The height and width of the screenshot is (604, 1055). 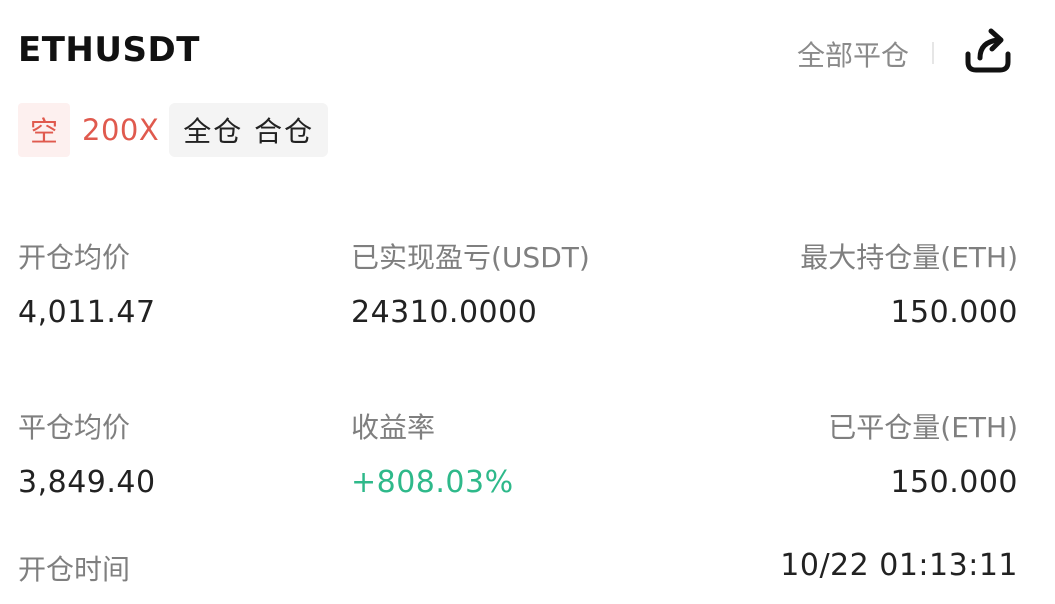 What do you see at coordinates (393, 427) in the screenshot?
I see `roi-label: 收益率` at bounding box center [393, 427].